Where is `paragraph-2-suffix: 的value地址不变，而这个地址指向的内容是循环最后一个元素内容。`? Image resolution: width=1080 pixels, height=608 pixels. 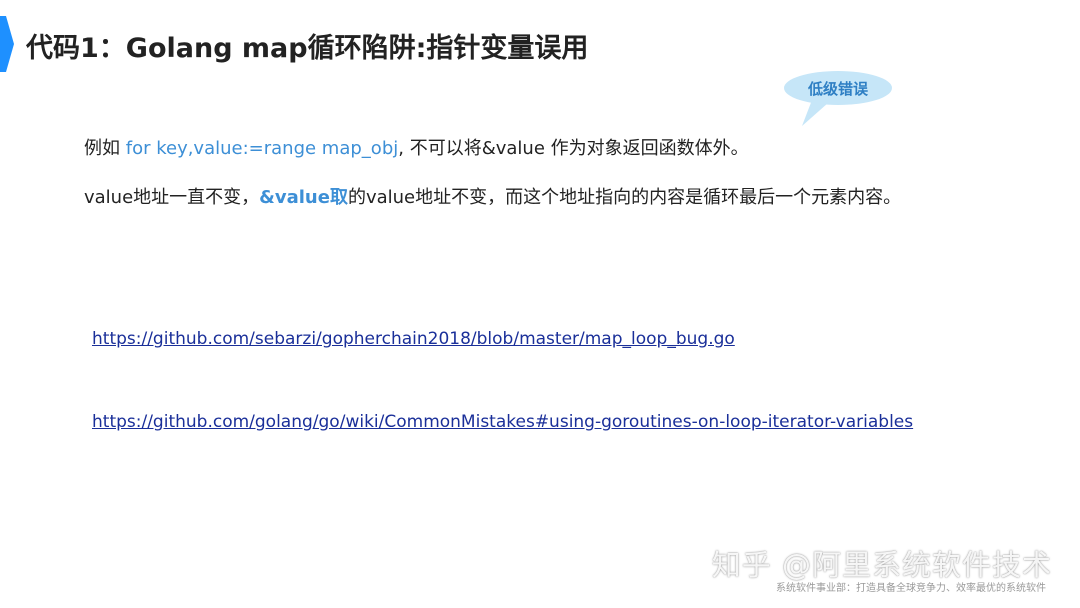
paragraph-2-suffix: 的value地址不变，而这个地址指向的内容是循环最后一个元素内容。 is located at coordinates (624, 197).